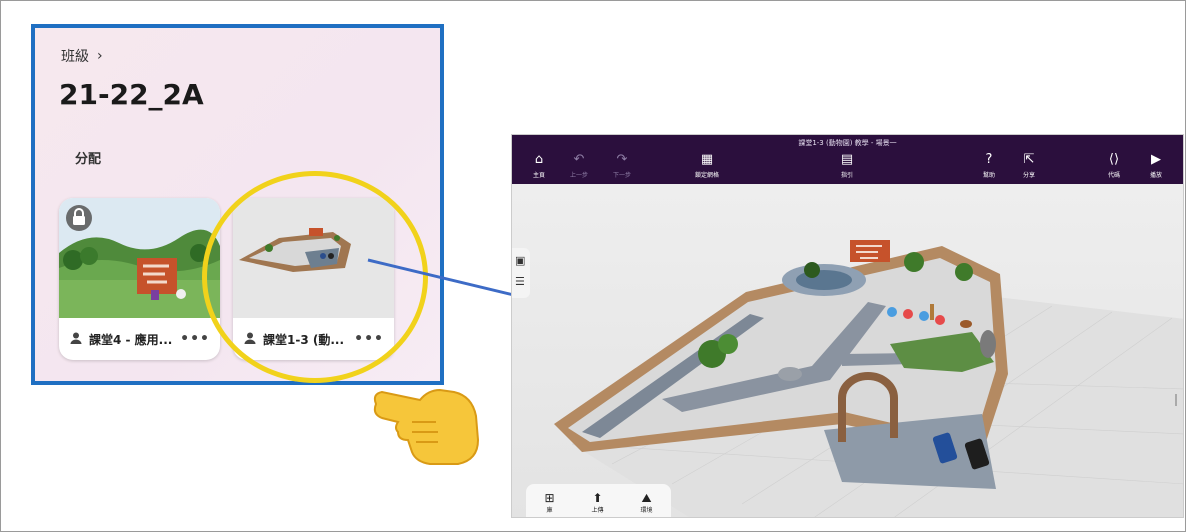 This screenshot has height=532, width=1186. Describe the element at coordinates (1176, 400) in the screenshot. I see `panel-resize-handle` at that location.